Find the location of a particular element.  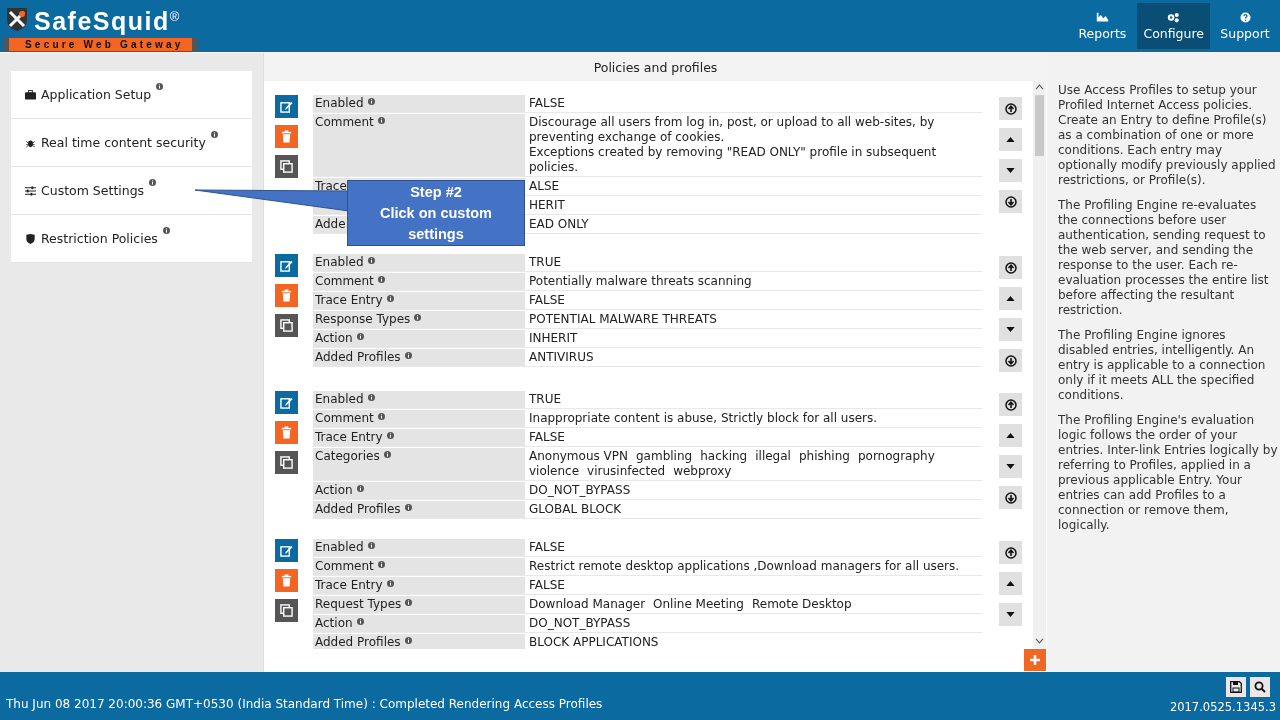

callout-text: Click on custom settings is located at coordinates (436, 223).